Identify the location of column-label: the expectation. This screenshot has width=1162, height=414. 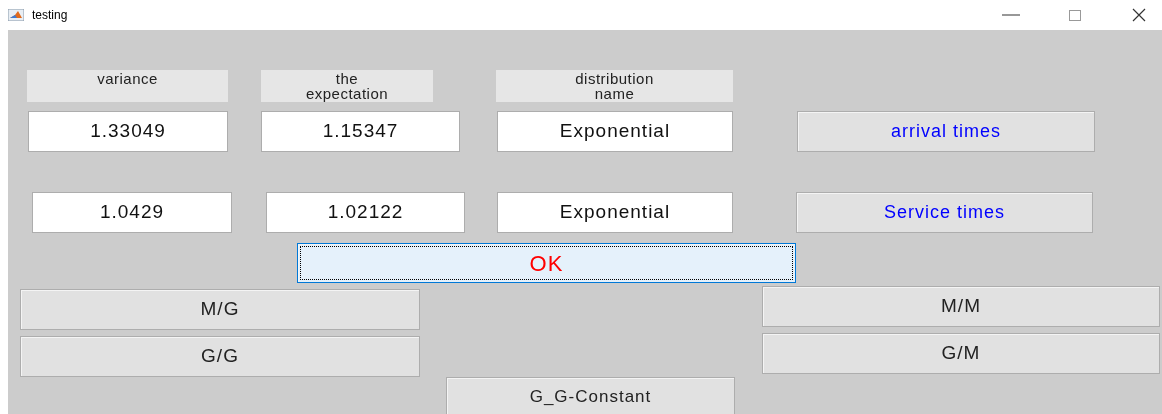
(347, 86).